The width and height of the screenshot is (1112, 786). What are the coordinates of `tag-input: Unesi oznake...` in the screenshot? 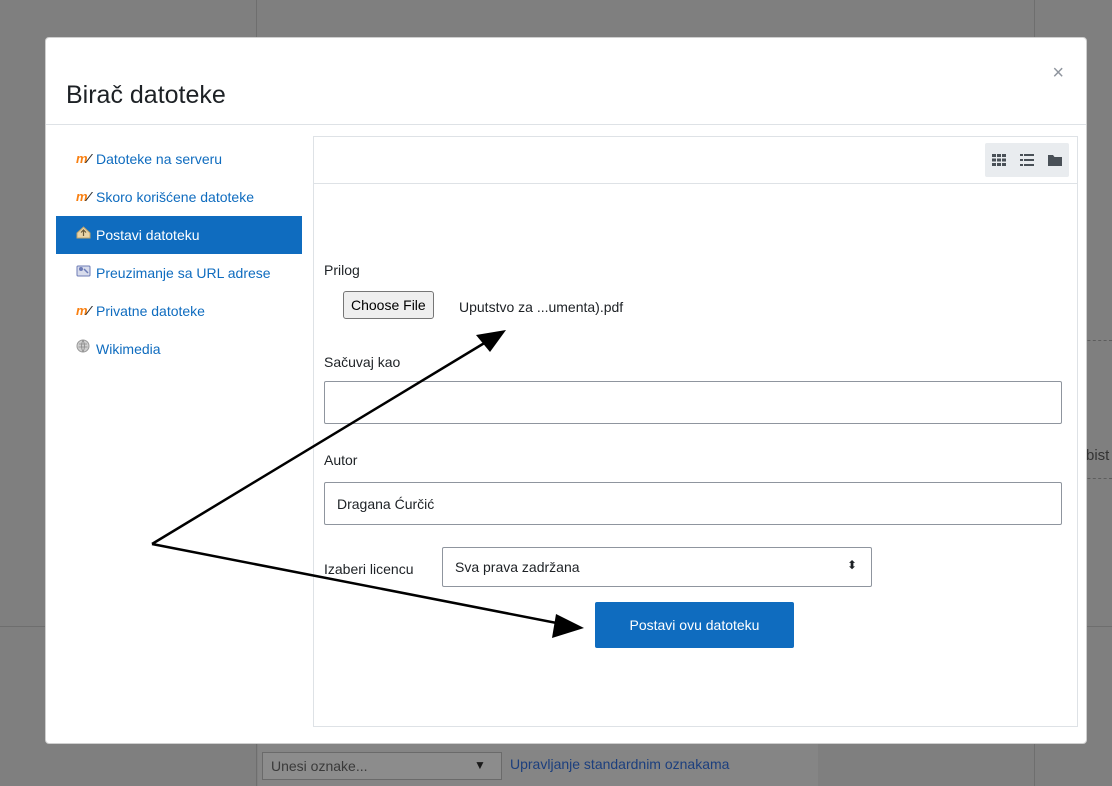 It's located at (382, 766).